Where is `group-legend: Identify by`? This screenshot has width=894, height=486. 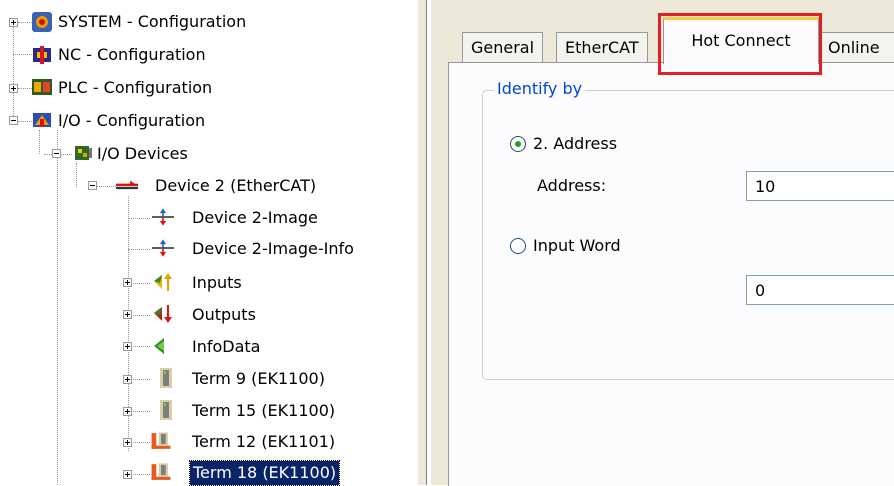 group-legend: Identify by is located at coordinates (540, 89).